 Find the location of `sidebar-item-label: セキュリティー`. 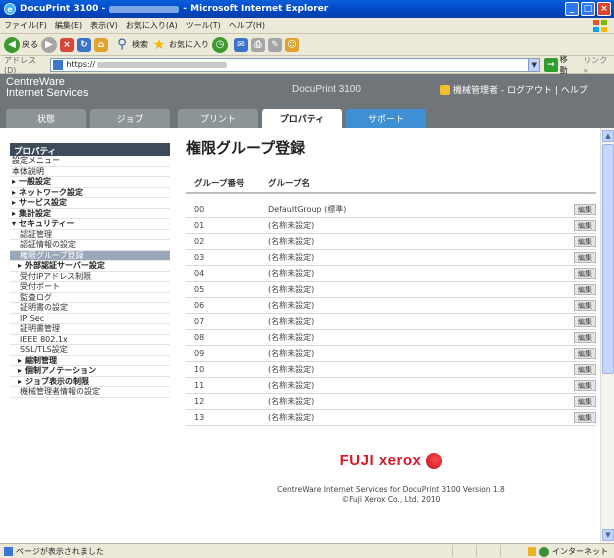

sidebar-item-label: セキュリティー is located at coordinates (47, 223).